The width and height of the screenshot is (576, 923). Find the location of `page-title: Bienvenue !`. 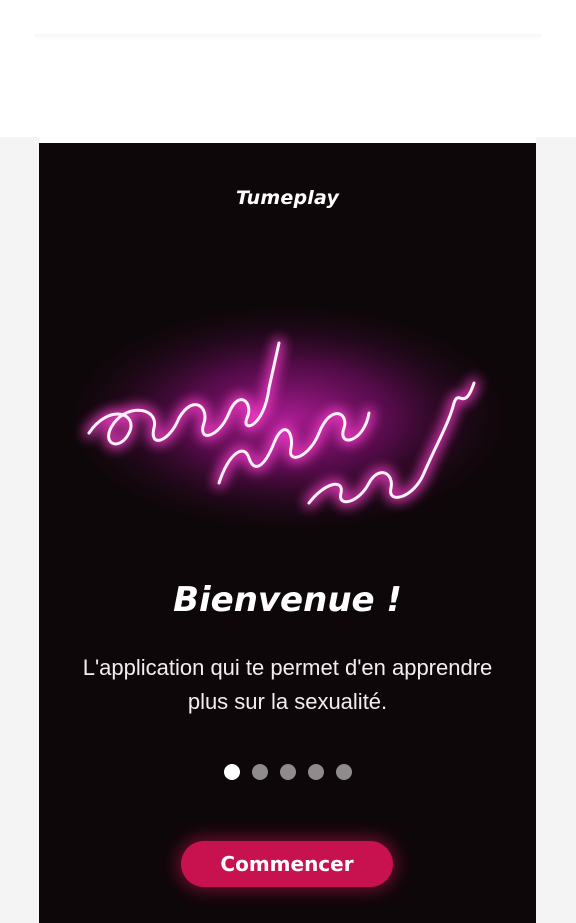

page-title: Bienvenue ! is located at coordinates (287, 600).